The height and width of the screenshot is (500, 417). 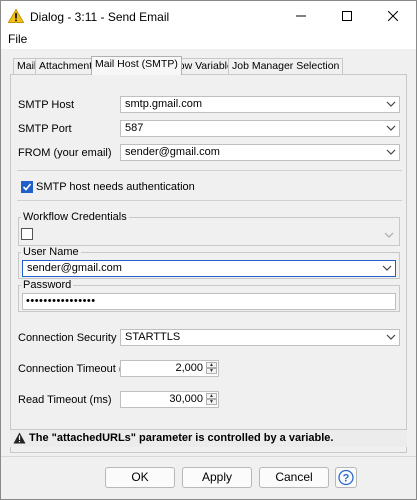 I want to click on menu-file: File, so click(x=17, y=39).